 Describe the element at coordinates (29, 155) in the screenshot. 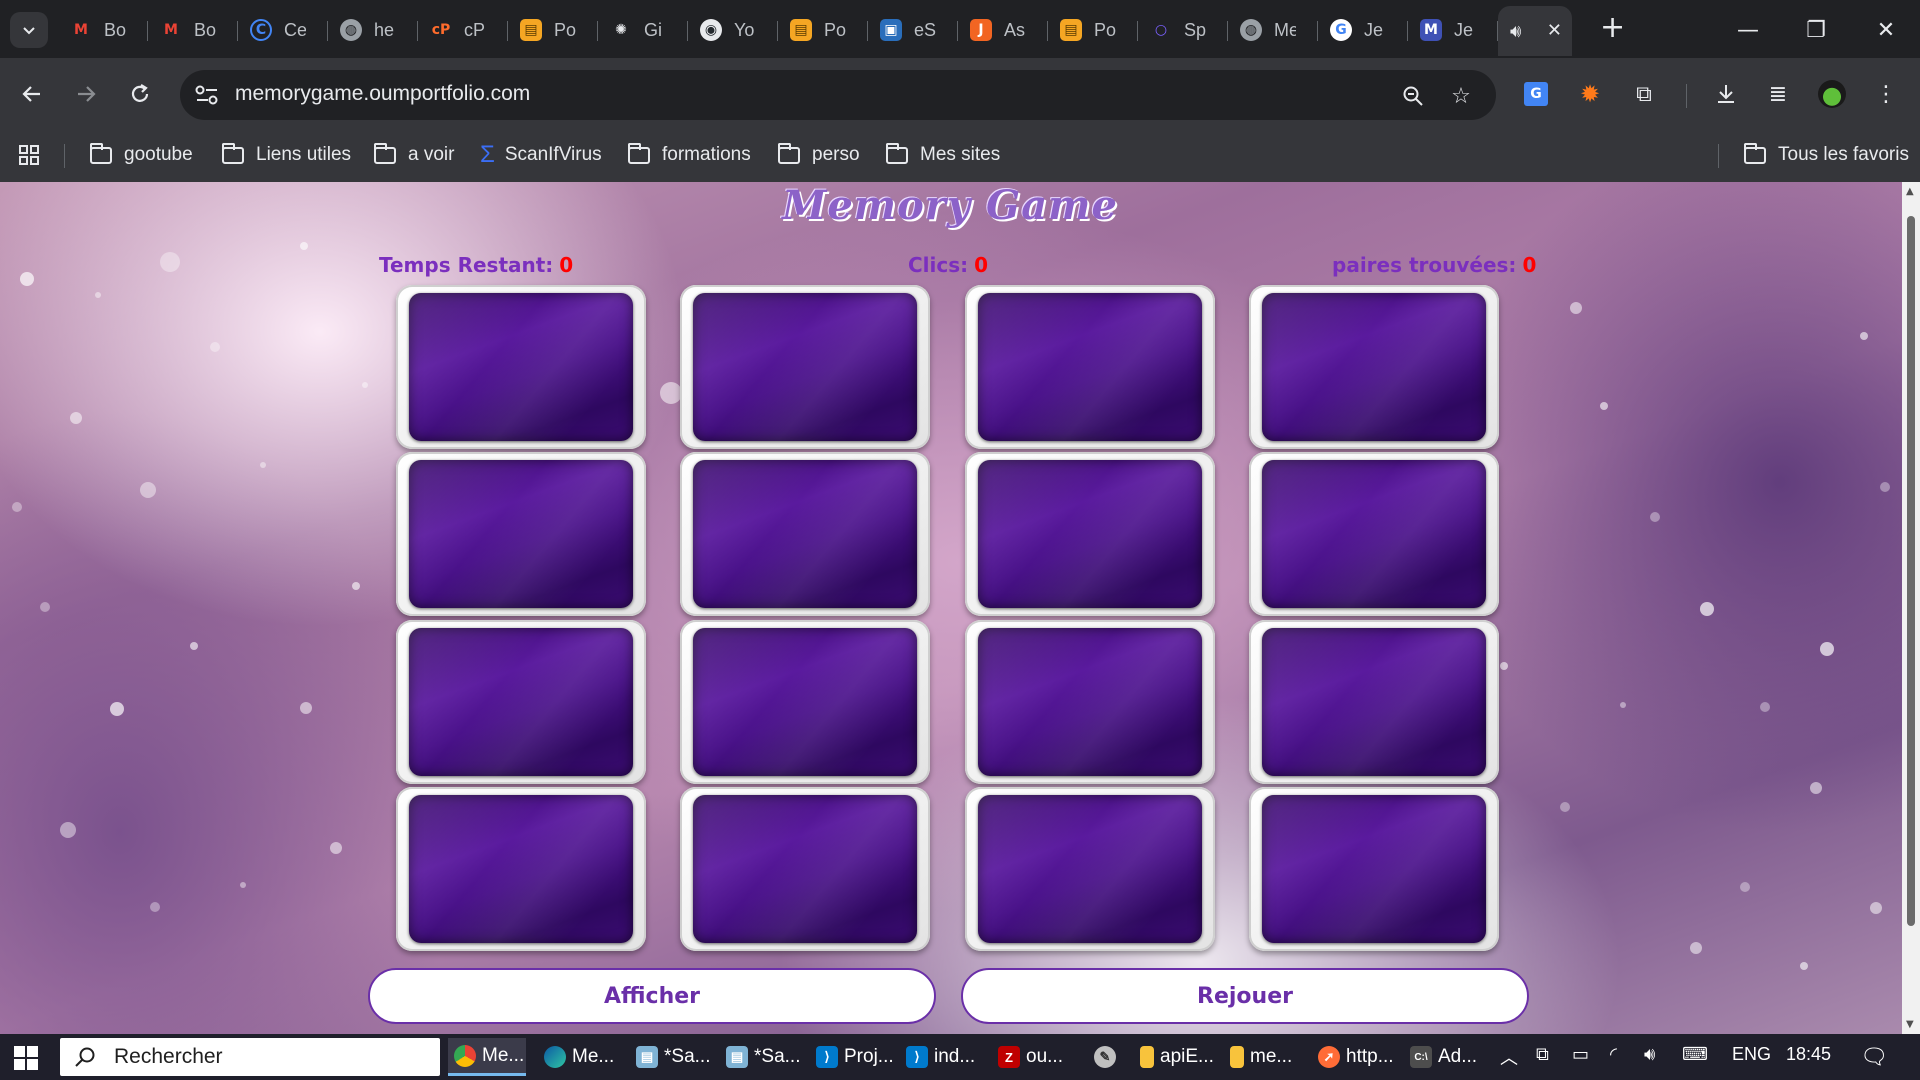

I see `apps-grid-icon` at that location.